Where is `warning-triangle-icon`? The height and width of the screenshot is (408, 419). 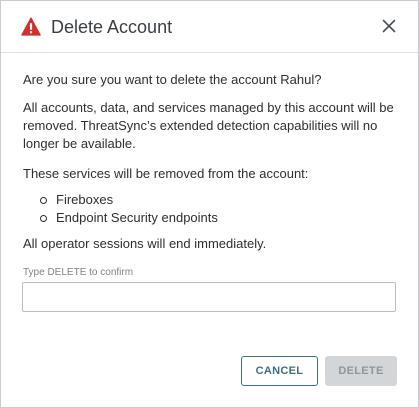
warning-triangle-icon is located at coordinates (31, 26).